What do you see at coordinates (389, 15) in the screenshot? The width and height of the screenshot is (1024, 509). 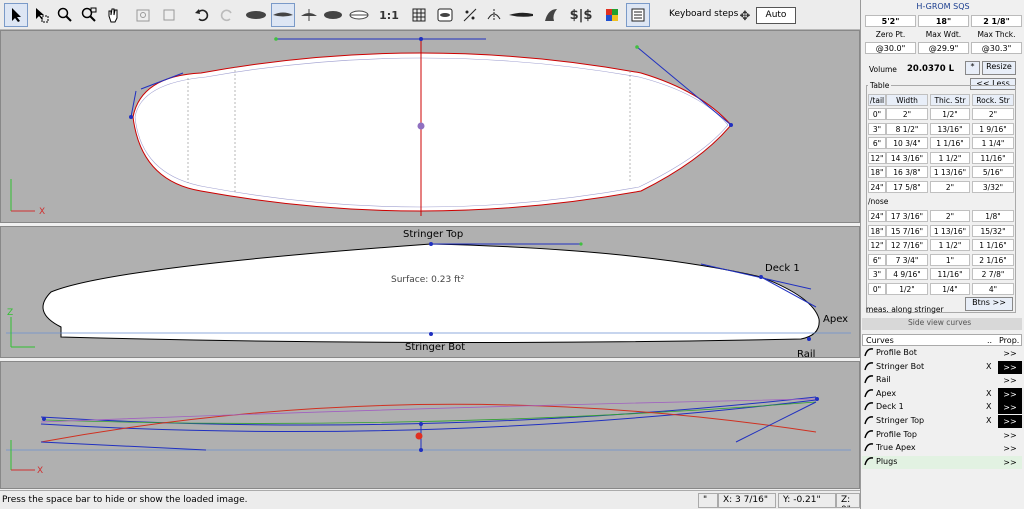 I see `scale-button: 1:1` at bounding box center [389, 15].